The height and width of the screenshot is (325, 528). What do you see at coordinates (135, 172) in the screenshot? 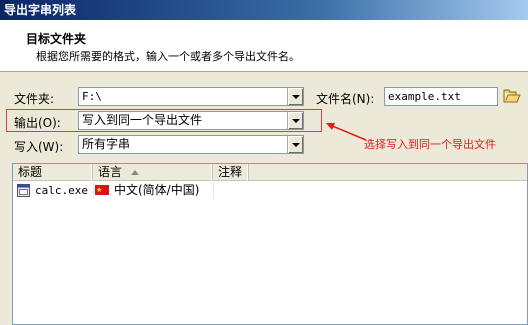
I see `sort-ascending-icon` at bounding box center [135, 172].